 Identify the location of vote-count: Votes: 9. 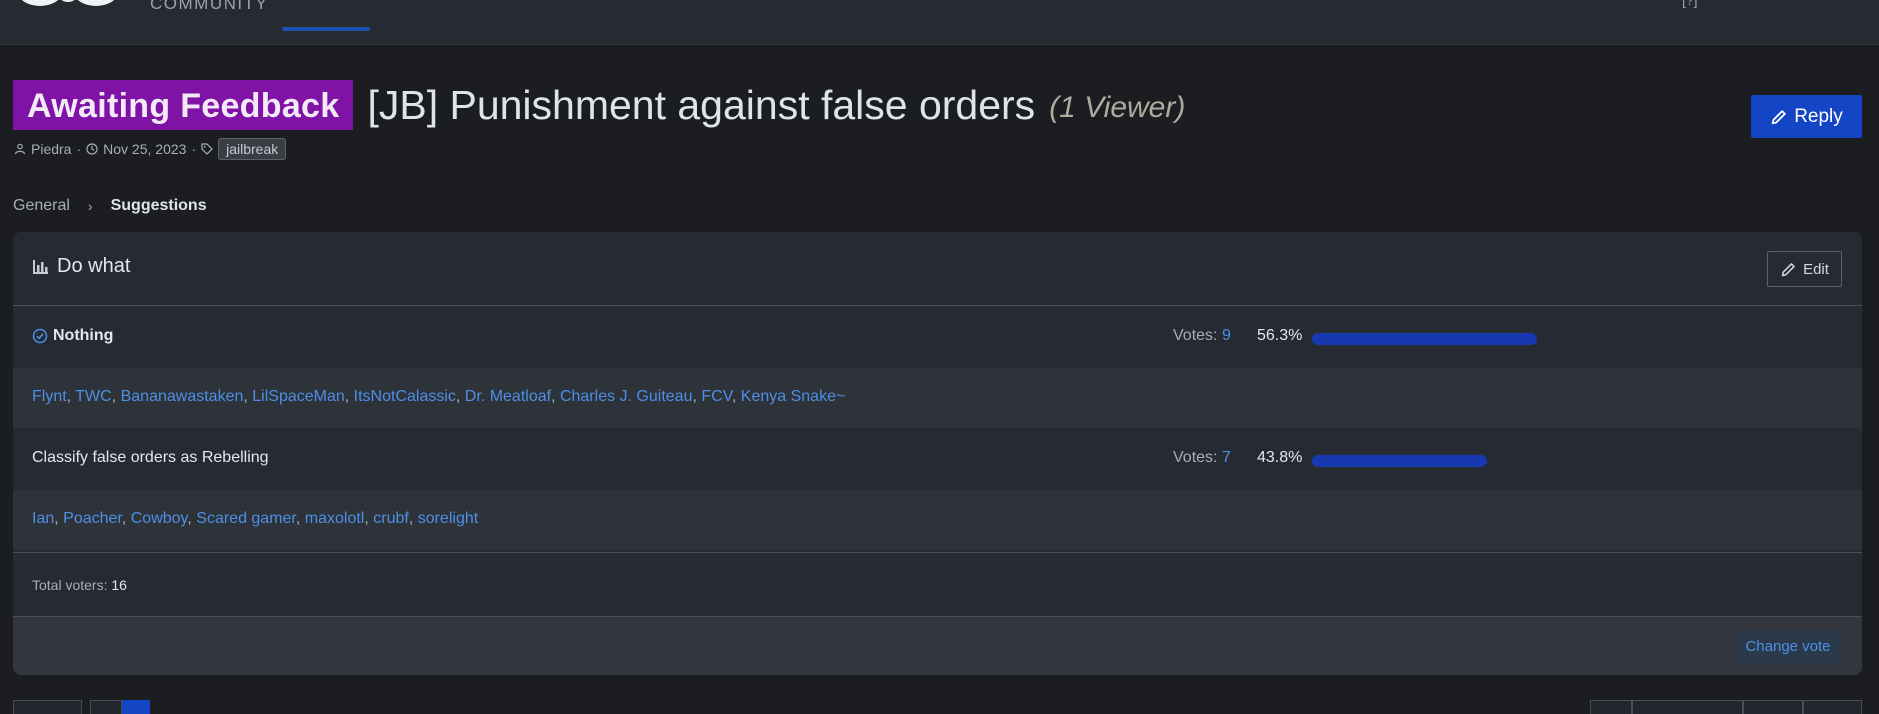
(1202, 336).